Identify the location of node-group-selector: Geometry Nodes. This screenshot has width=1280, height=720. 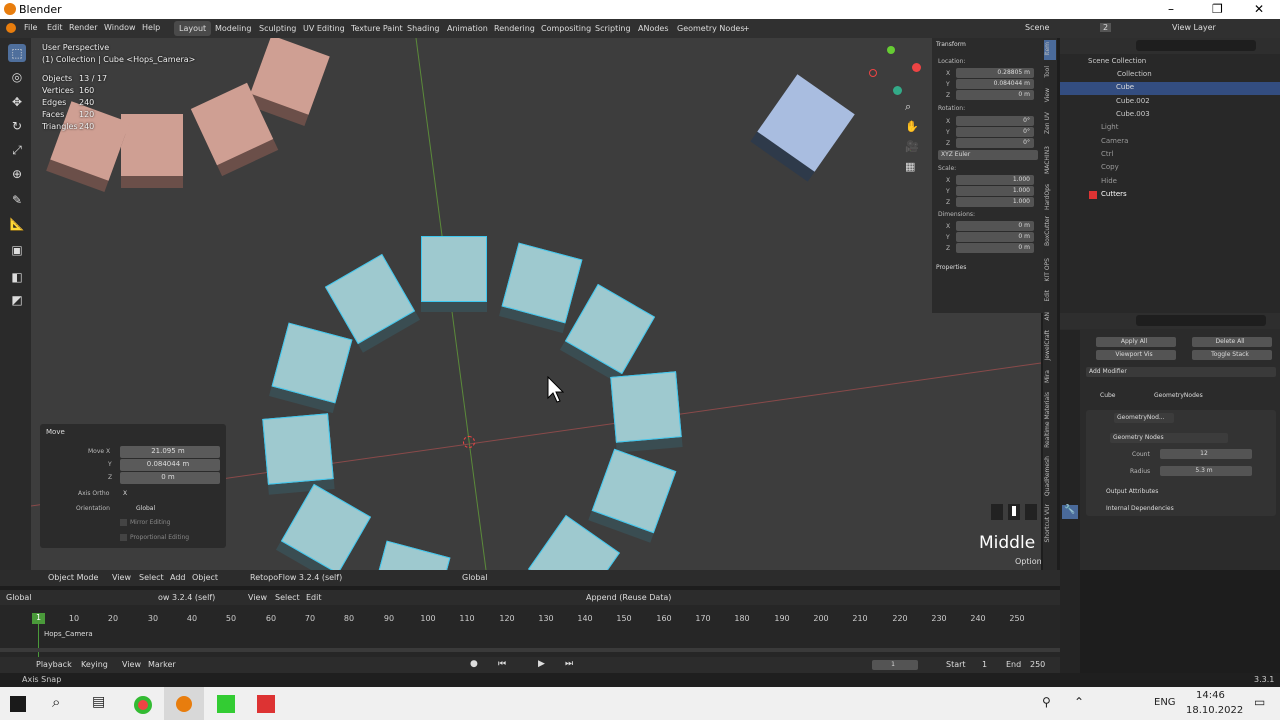
(1169, 438).